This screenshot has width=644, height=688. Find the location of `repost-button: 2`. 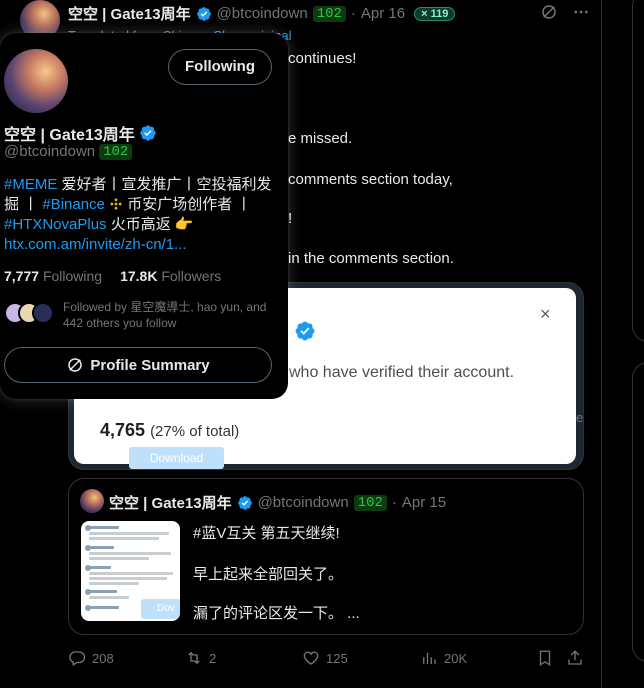

repost-button: 2 is located at coordinates (200, 658).